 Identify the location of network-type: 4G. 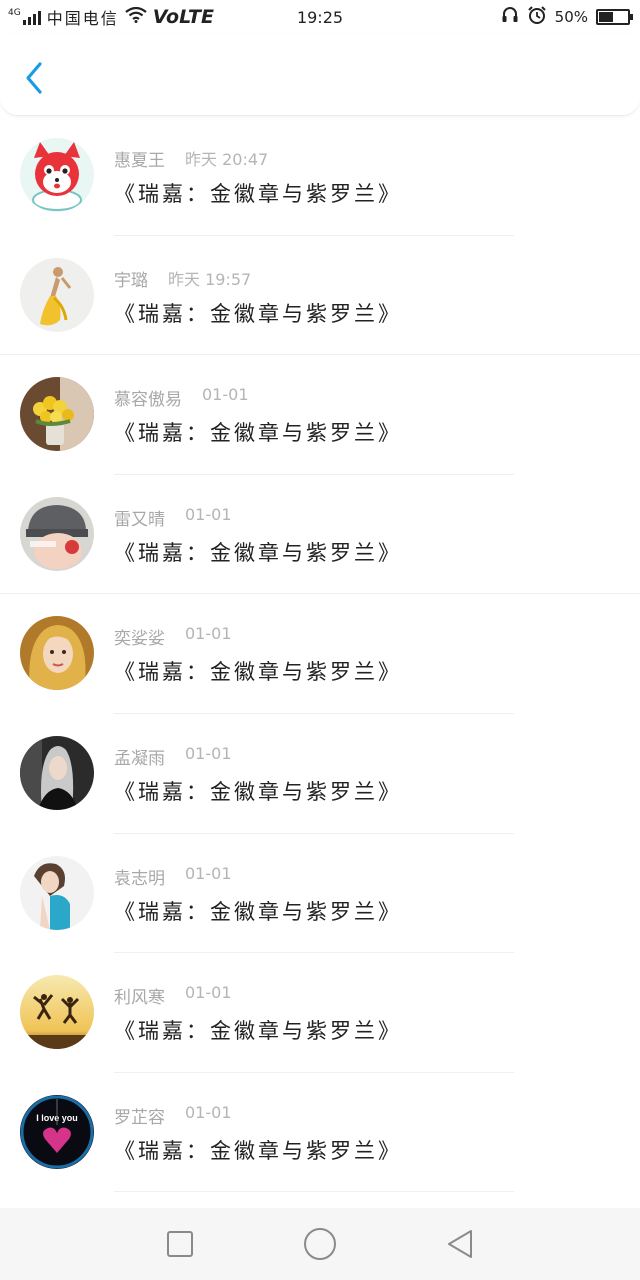
(14, 13).